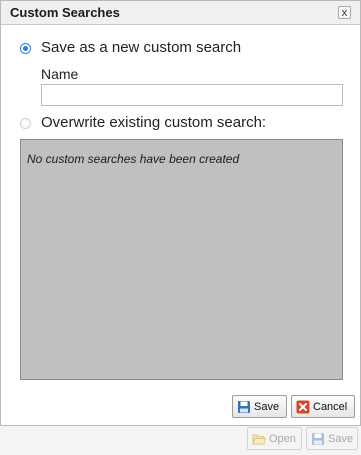 This screenshot has width=361, height=455. I want to click on cancel-button-label: Cancel, so click(330, 406).